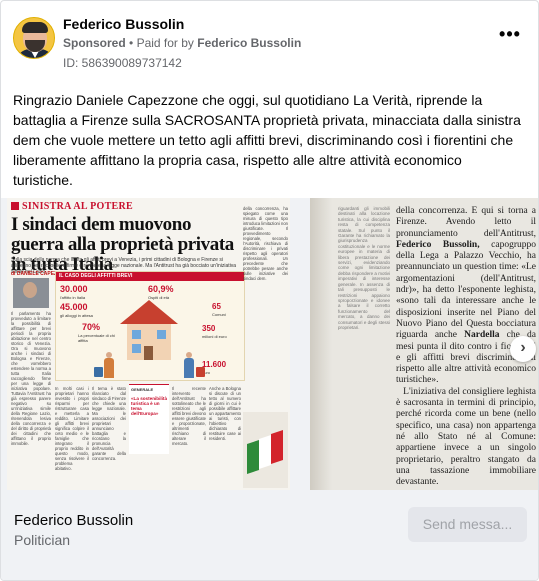 The image size is (539, 581). Describe the element at coordinates (34, 38) in the screenshot. I see `page-avatar` at that location.